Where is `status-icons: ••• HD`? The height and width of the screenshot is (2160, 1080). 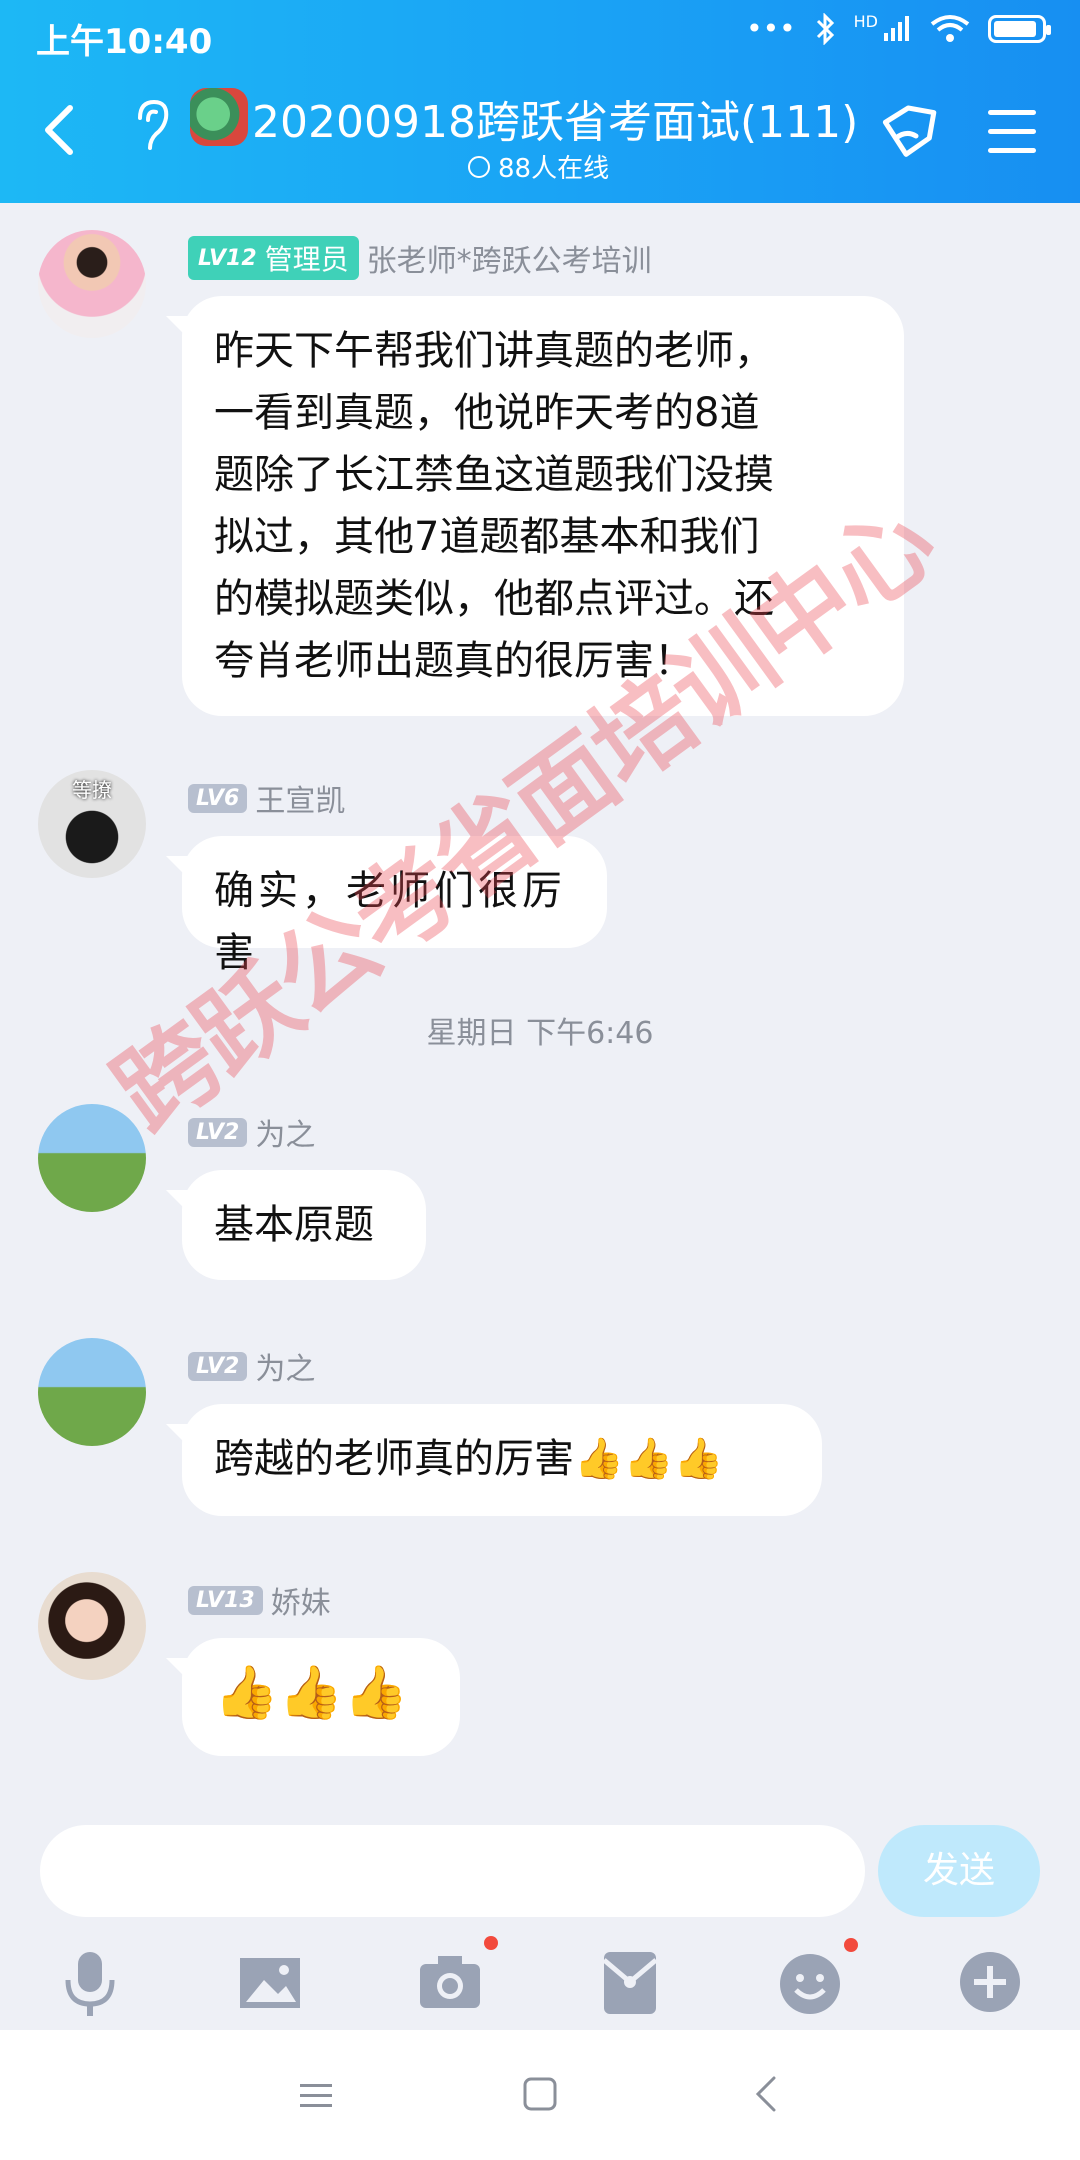
status-icons: ••• HD is located at coordinates (898, 28).